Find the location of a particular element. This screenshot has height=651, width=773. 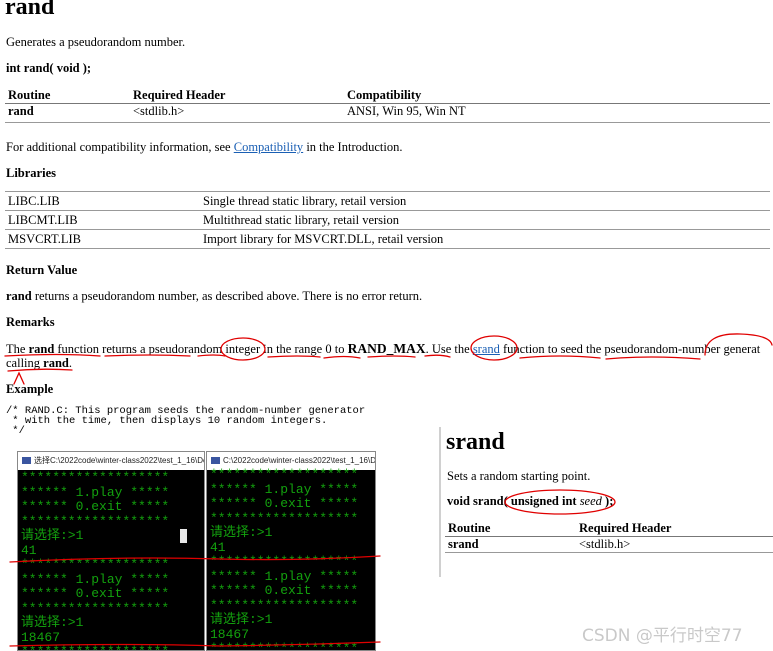

divider is located at coordinates (387, 122).